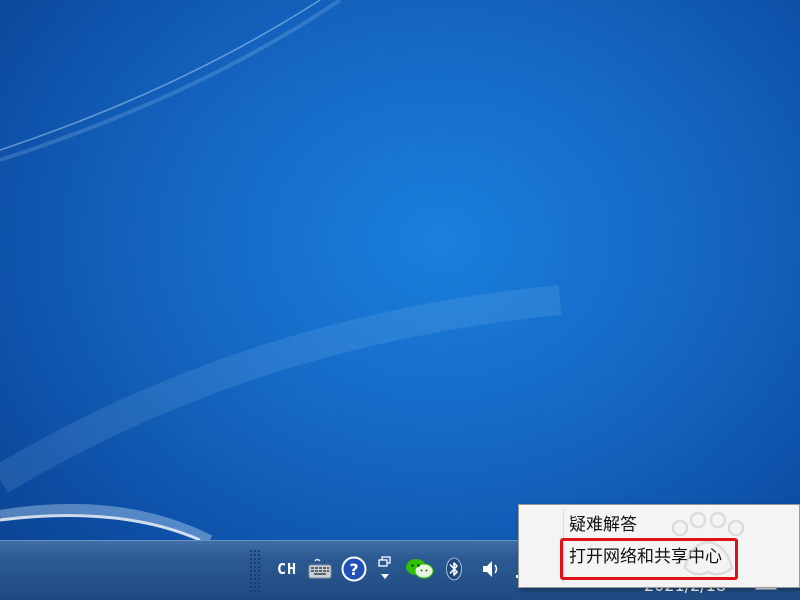 Image resolution: width=800 pixels, height=600 pixels. I want to click on taskbar-grip, so click(255, 571).